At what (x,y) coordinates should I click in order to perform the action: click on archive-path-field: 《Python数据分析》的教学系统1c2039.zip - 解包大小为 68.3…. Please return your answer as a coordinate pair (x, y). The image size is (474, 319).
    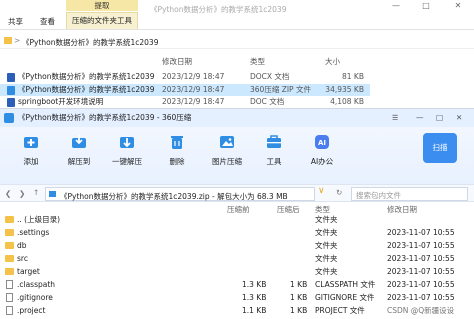
    Looking at the image, I should click on (180, 194).